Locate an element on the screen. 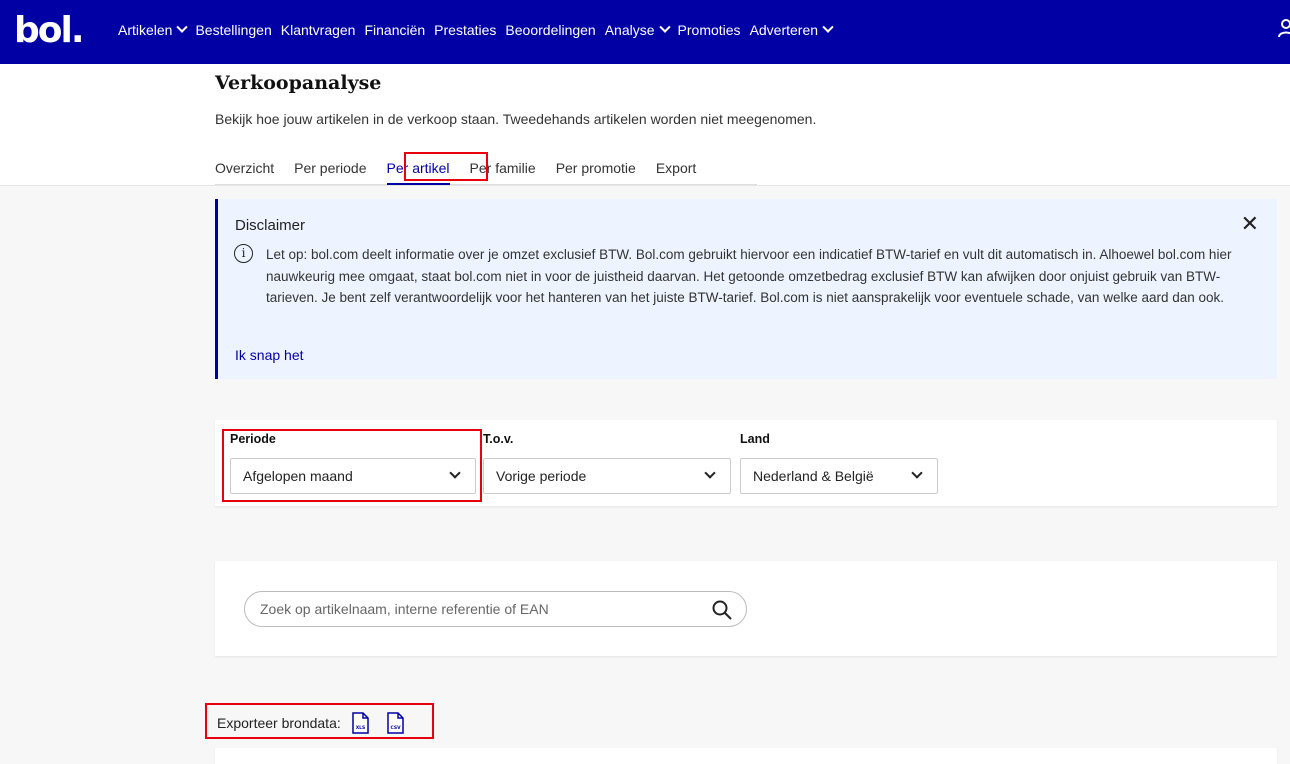  search-icon is located at coordinates (722, 610).